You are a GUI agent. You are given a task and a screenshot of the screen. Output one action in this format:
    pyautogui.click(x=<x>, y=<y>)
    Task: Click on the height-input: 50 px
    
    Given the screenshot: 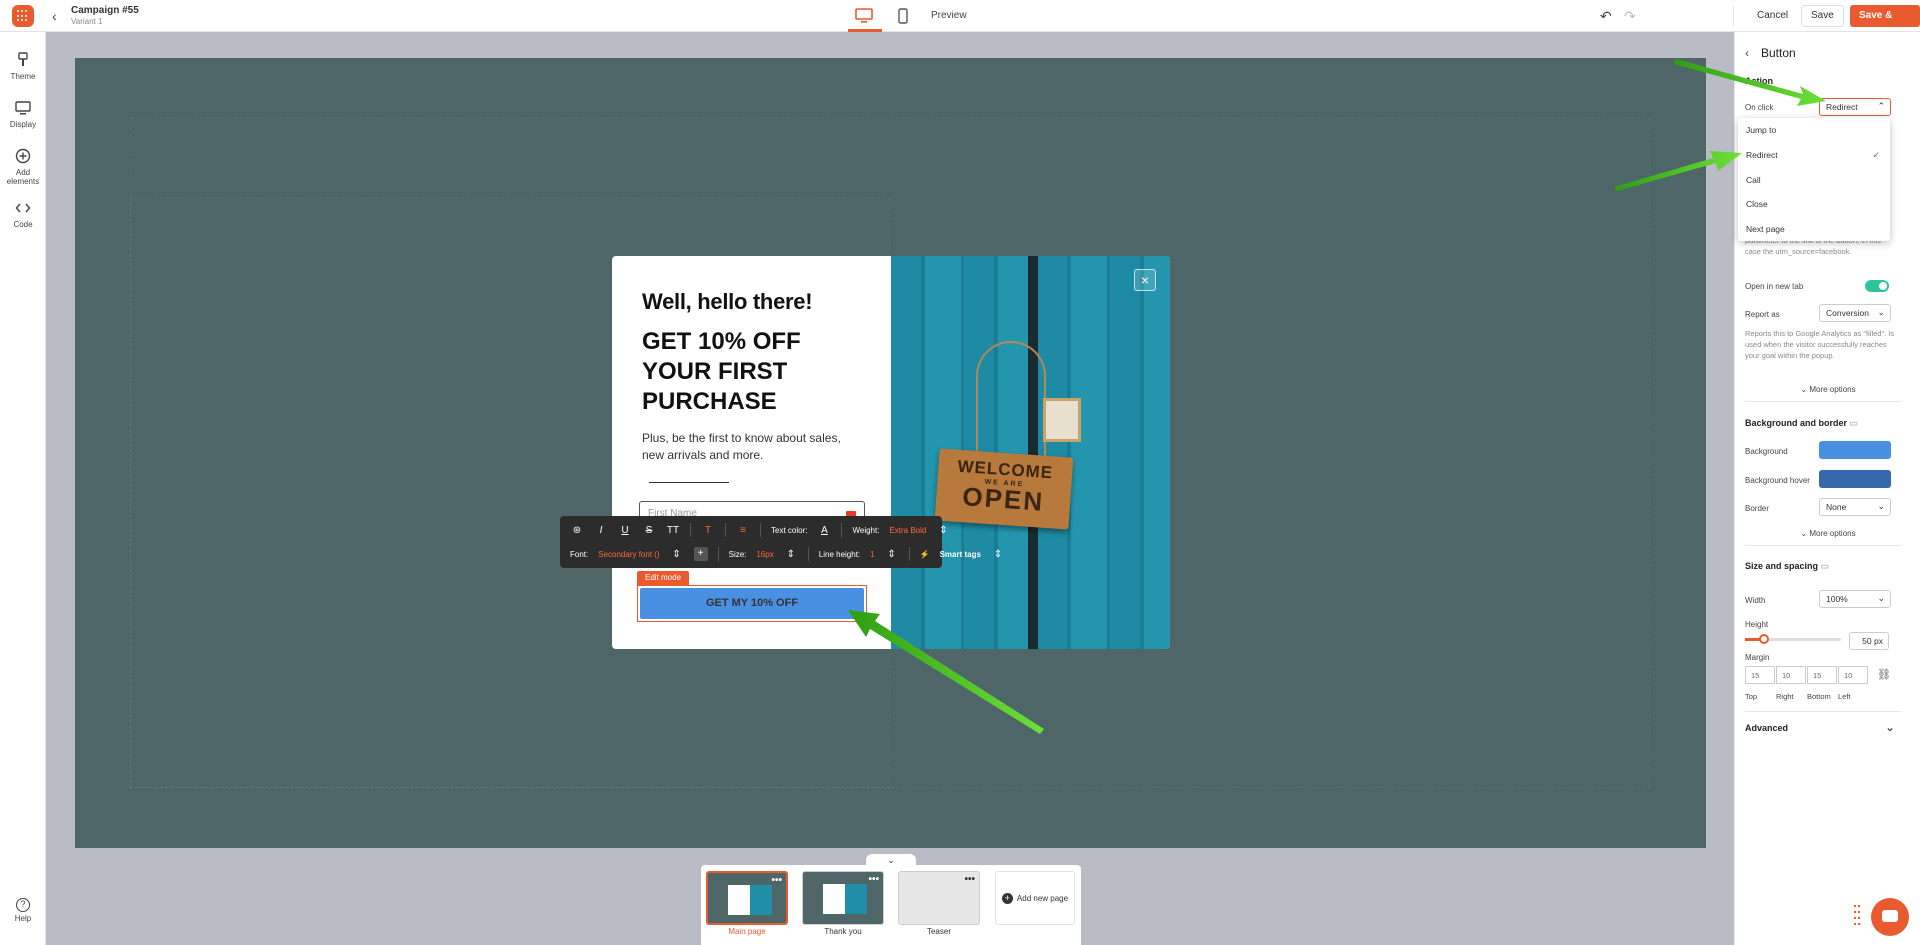 What is the action you would take?
    pyautogui.click(x=1869, y=641)
    